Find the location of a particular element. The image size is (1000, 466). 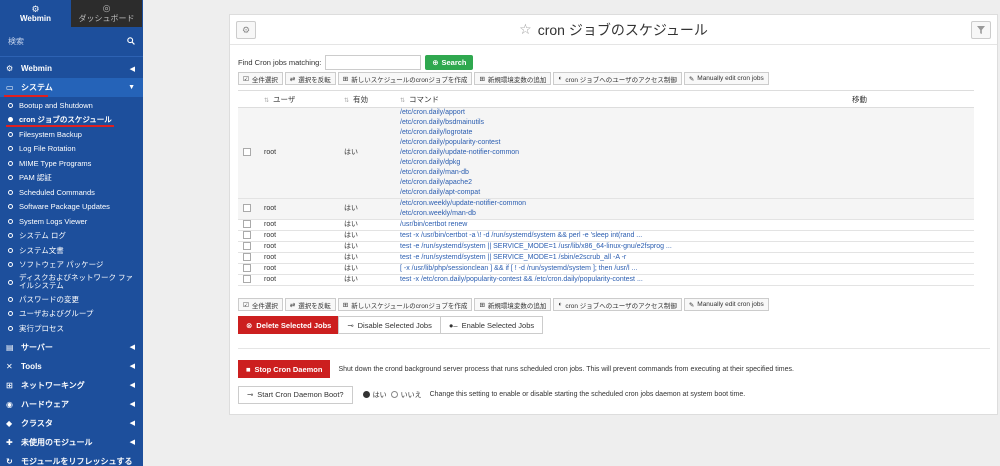

sidebar-item-scheduled: Scheduled Commands is located at coordinates (71, 192).